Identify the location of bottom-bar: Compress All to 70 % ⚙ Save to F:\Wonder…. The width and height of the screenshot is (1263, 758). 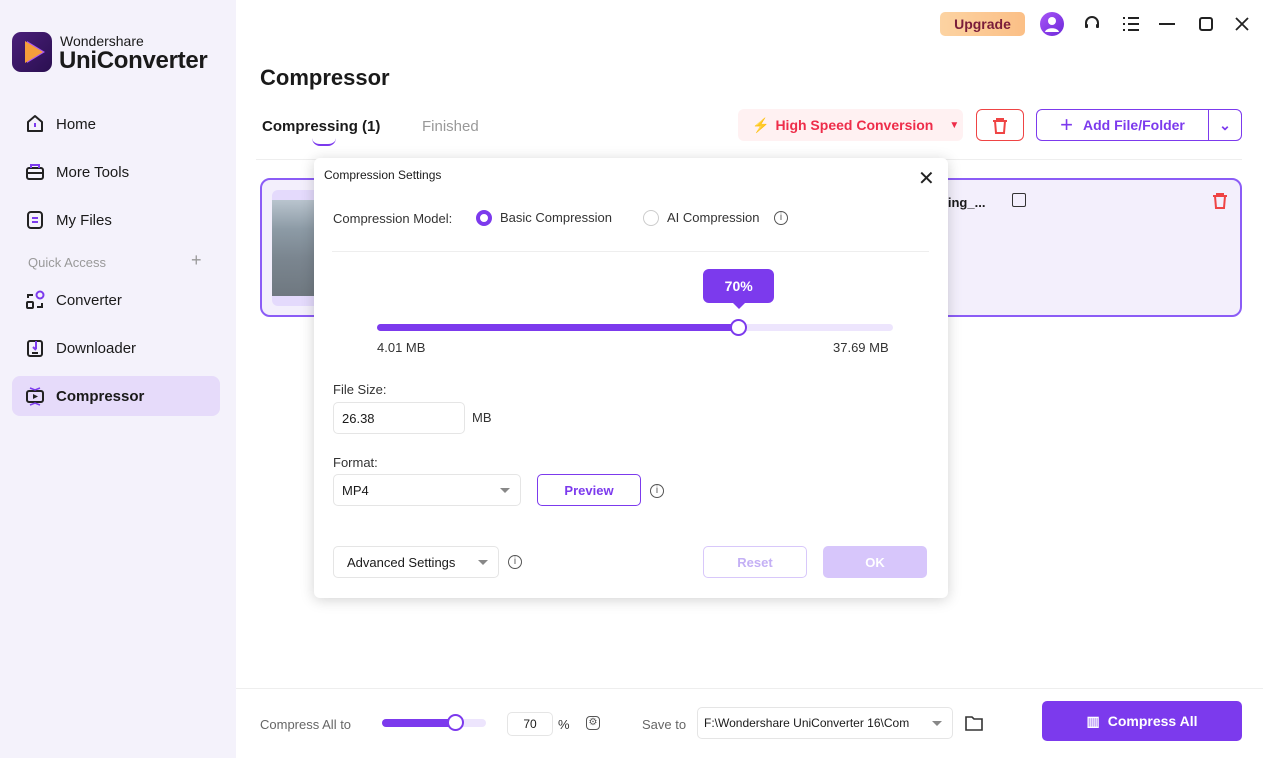
(749, 723).